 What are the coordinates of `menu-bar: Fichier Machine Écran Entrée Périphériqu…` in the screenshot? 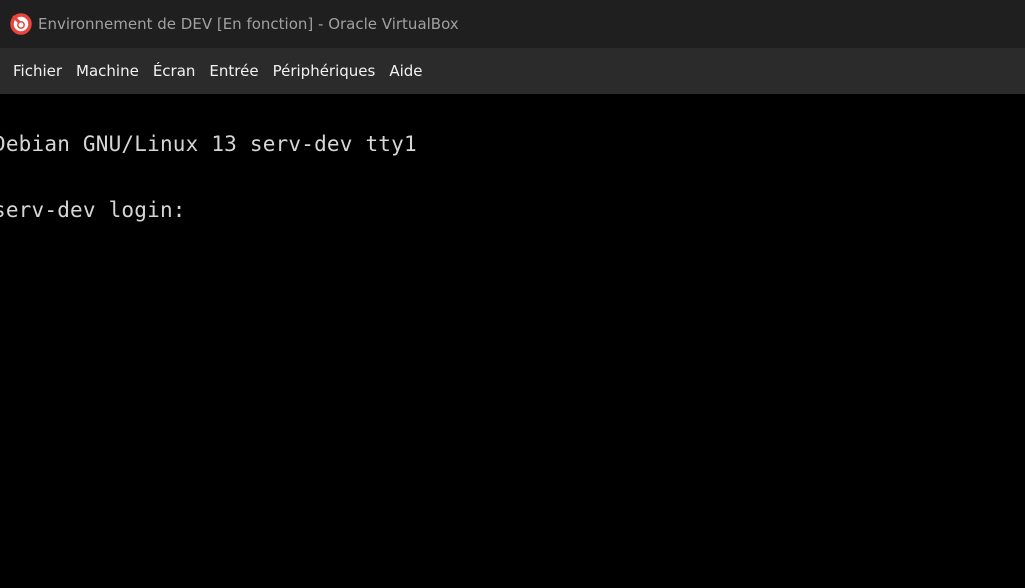 It's located at (512, 71).